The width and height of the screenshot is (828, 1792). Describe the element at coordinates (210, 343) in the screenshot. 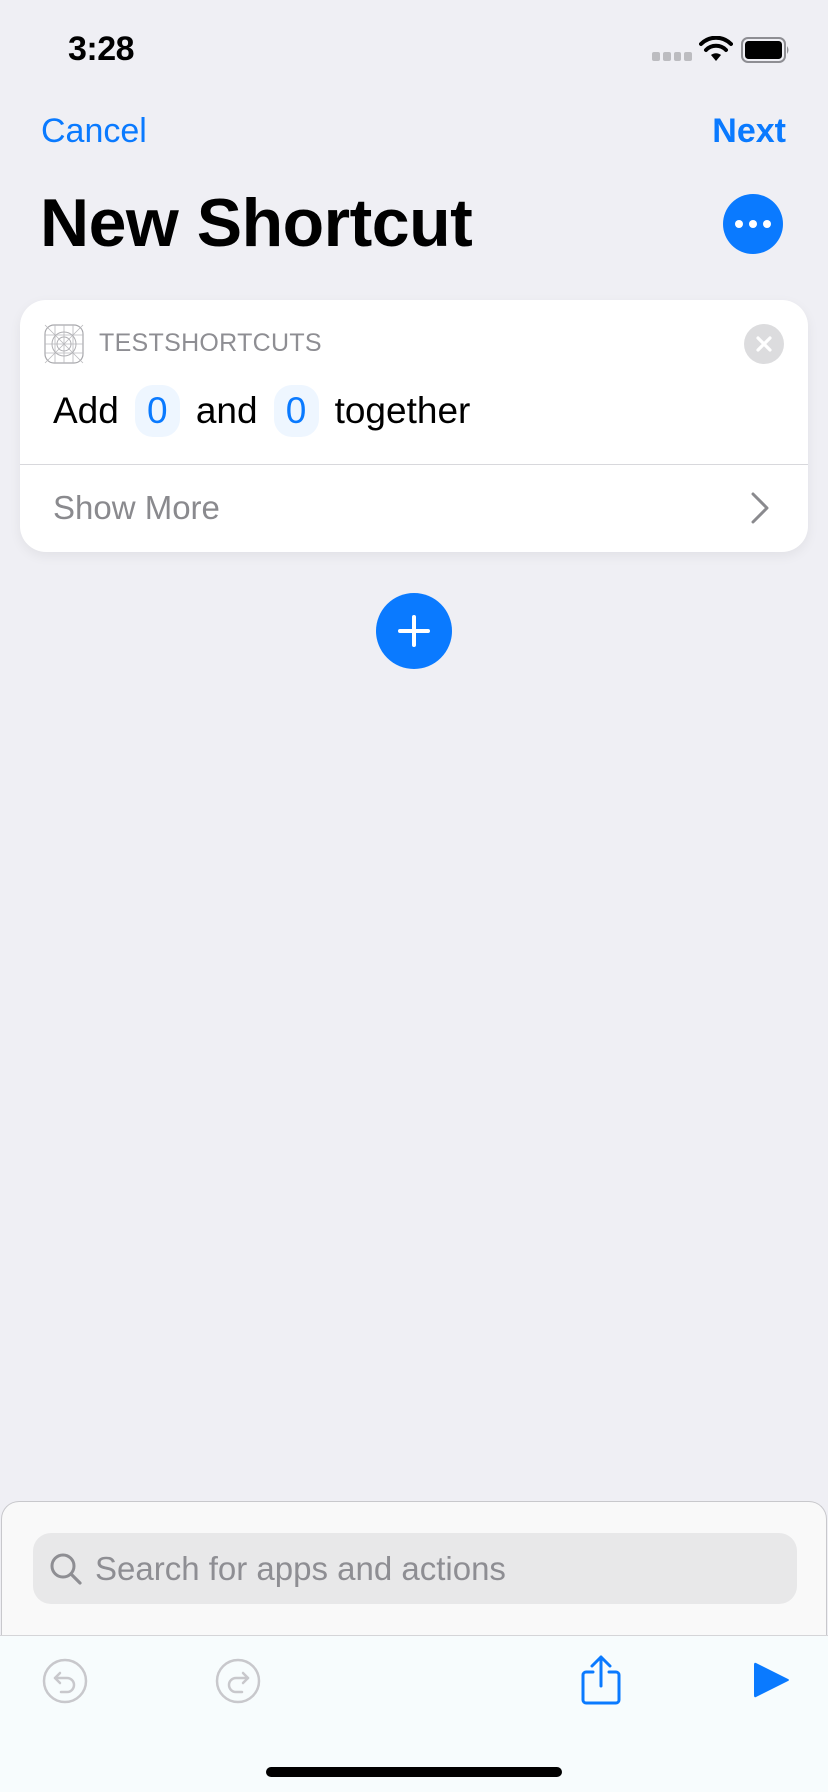

I see `app-name-label: TESTSHORTCUTS` at that location.